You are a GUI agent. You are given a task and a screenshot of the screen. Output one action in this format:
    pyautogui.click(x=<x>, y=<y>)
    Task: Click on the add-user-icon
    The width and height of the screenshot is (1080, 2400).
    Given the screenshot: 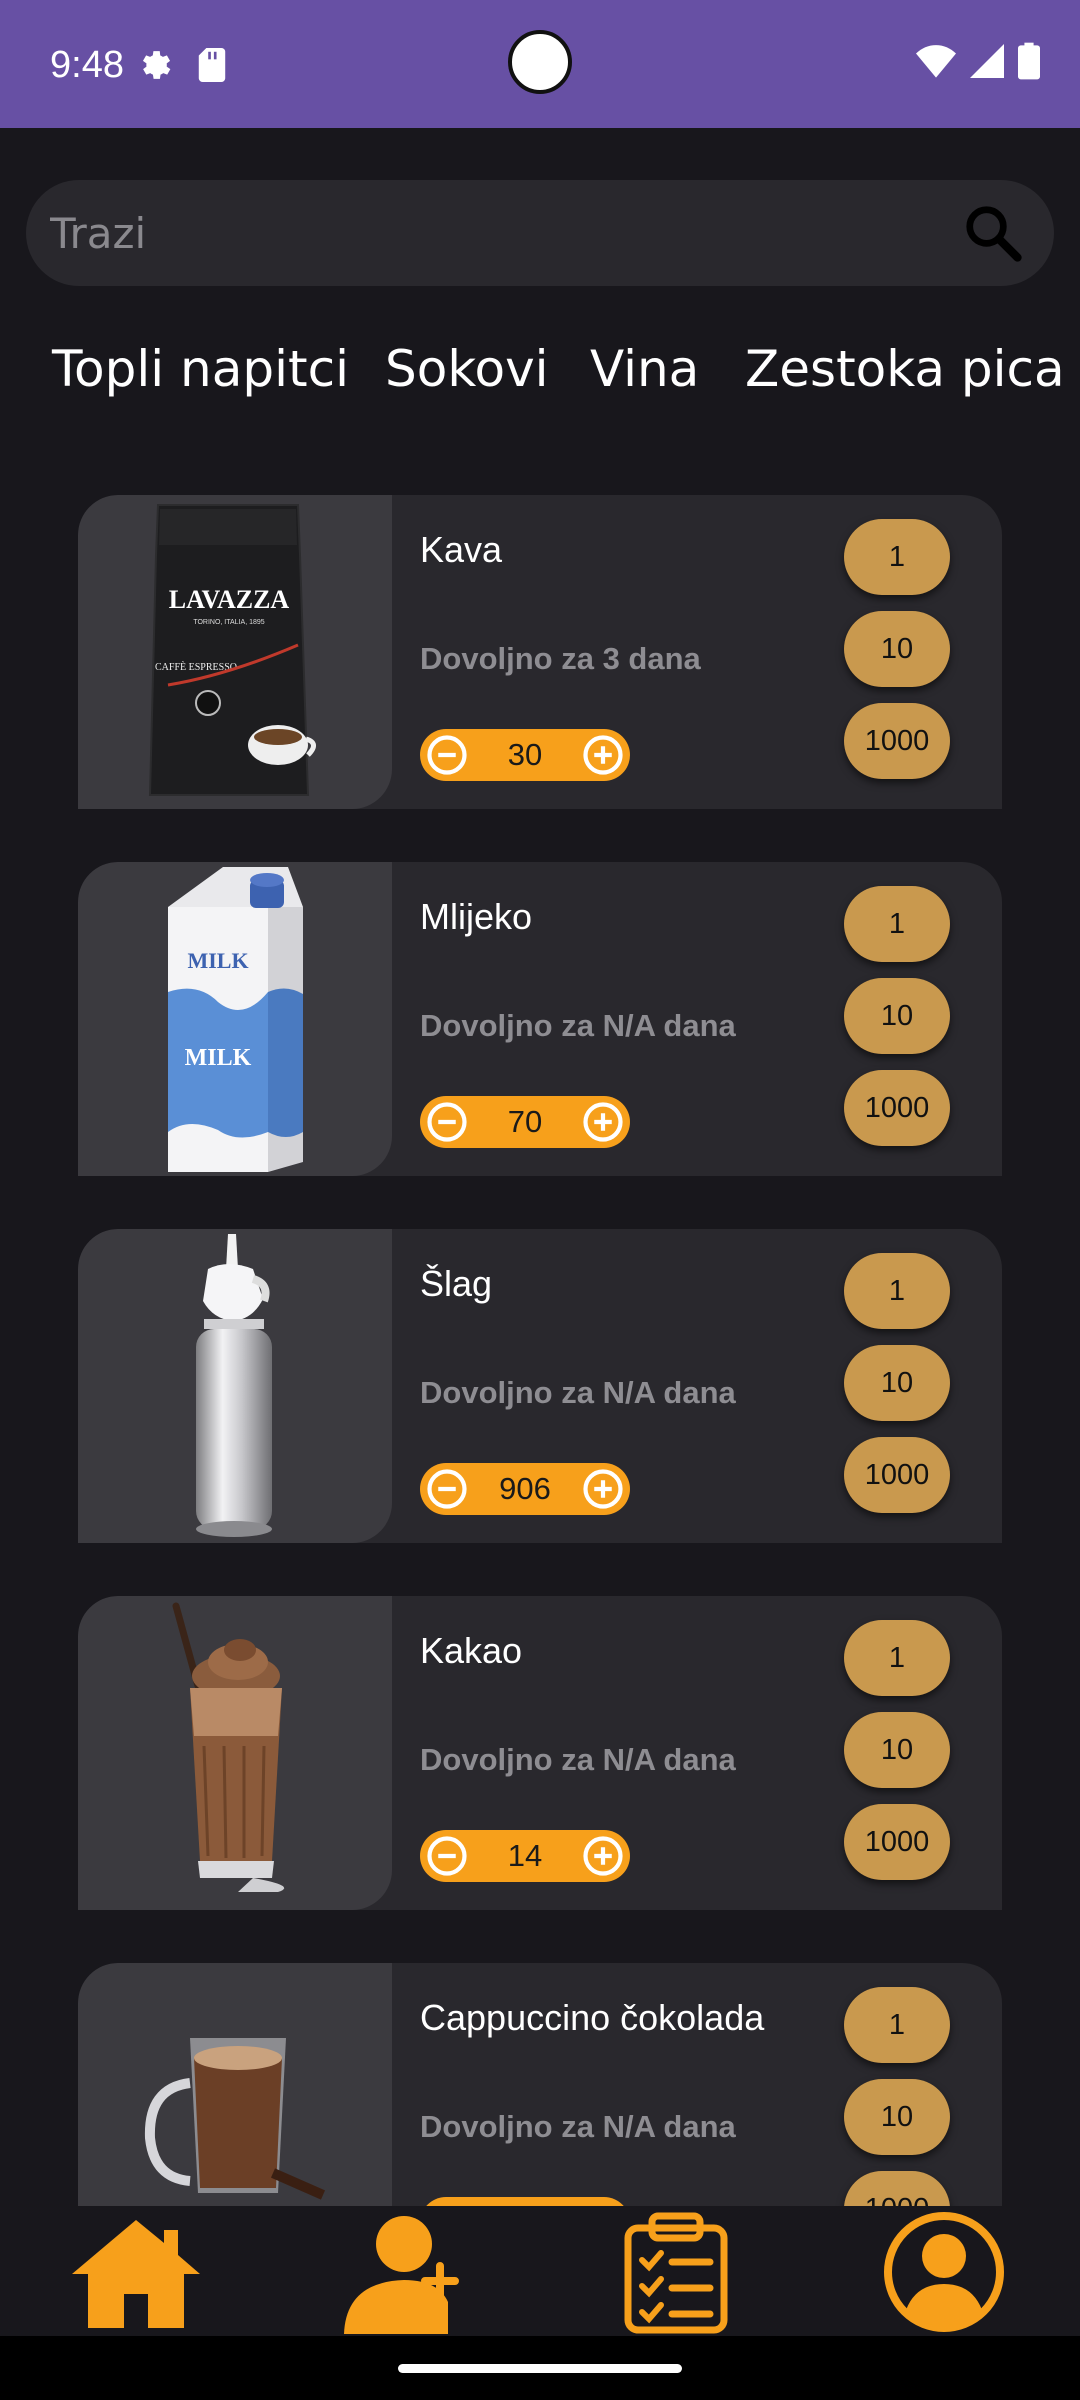 What is the action you would take?
    pyautogui.click(x=403, y=2272)
    